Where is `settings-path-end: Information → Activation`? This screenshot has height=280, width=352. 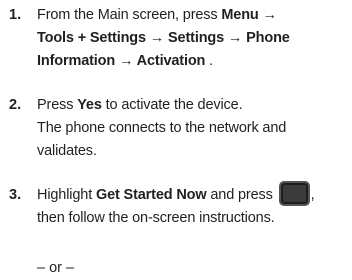
settings-path-end: Information → Activation is located at coordinates (121, 61).